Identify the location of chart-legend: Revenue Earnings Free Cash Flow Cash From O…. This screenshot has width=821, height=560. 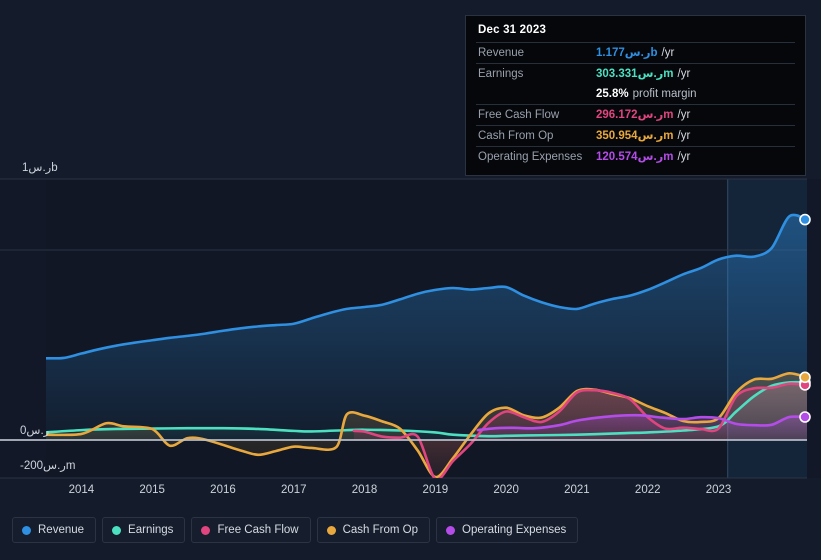
(295, 530).